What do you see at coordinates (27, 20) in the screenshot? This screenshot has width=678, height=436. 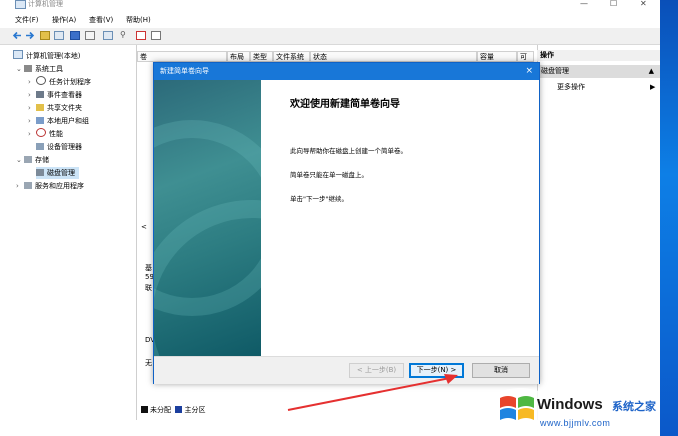 I see `menu-file: 文件(F)` at bounding box center [27, 20].